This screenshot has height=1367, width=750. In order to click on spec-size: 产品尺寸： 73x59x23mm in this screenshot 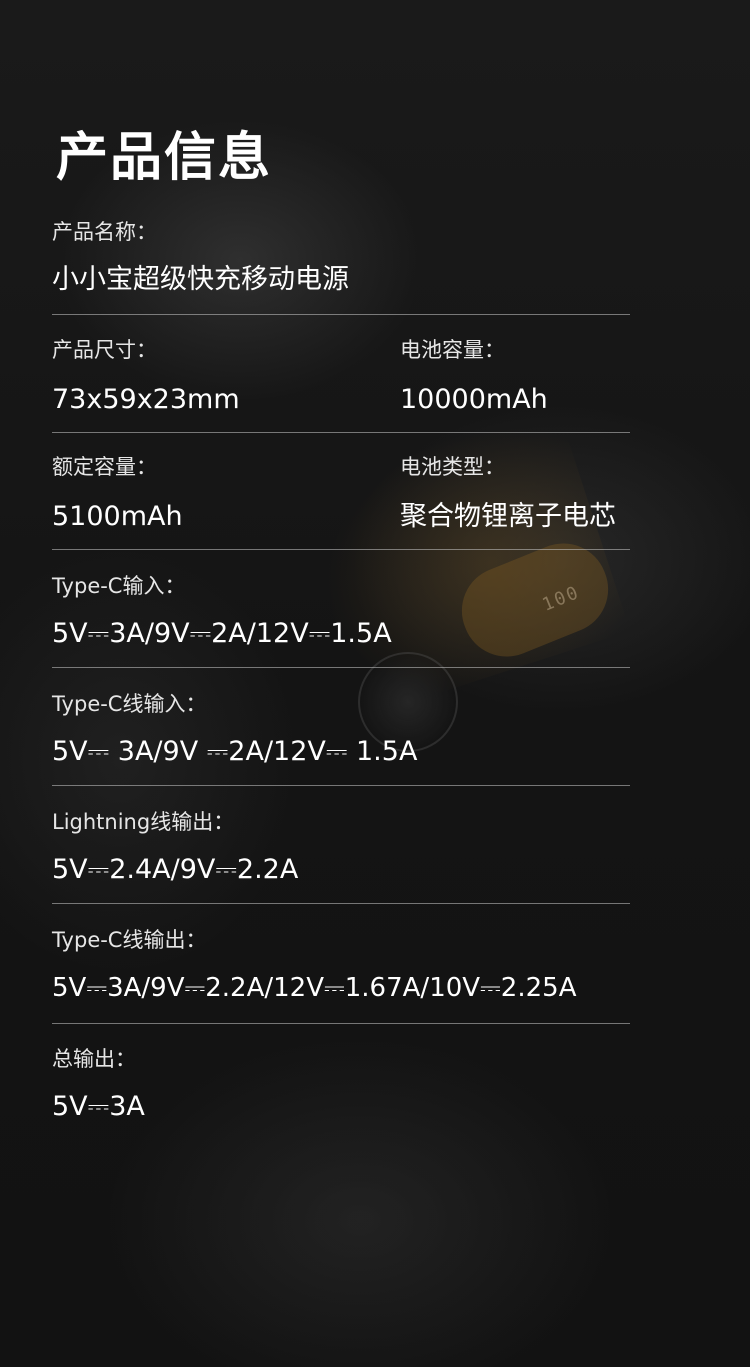, I will do `click(146, 377)`.